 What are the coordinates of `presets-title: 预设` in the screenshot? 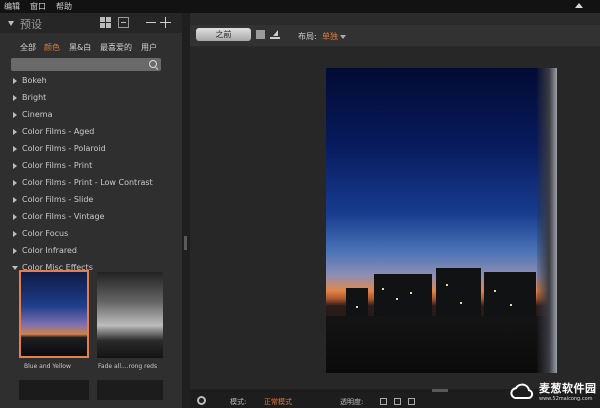 It's located at (31, 24).